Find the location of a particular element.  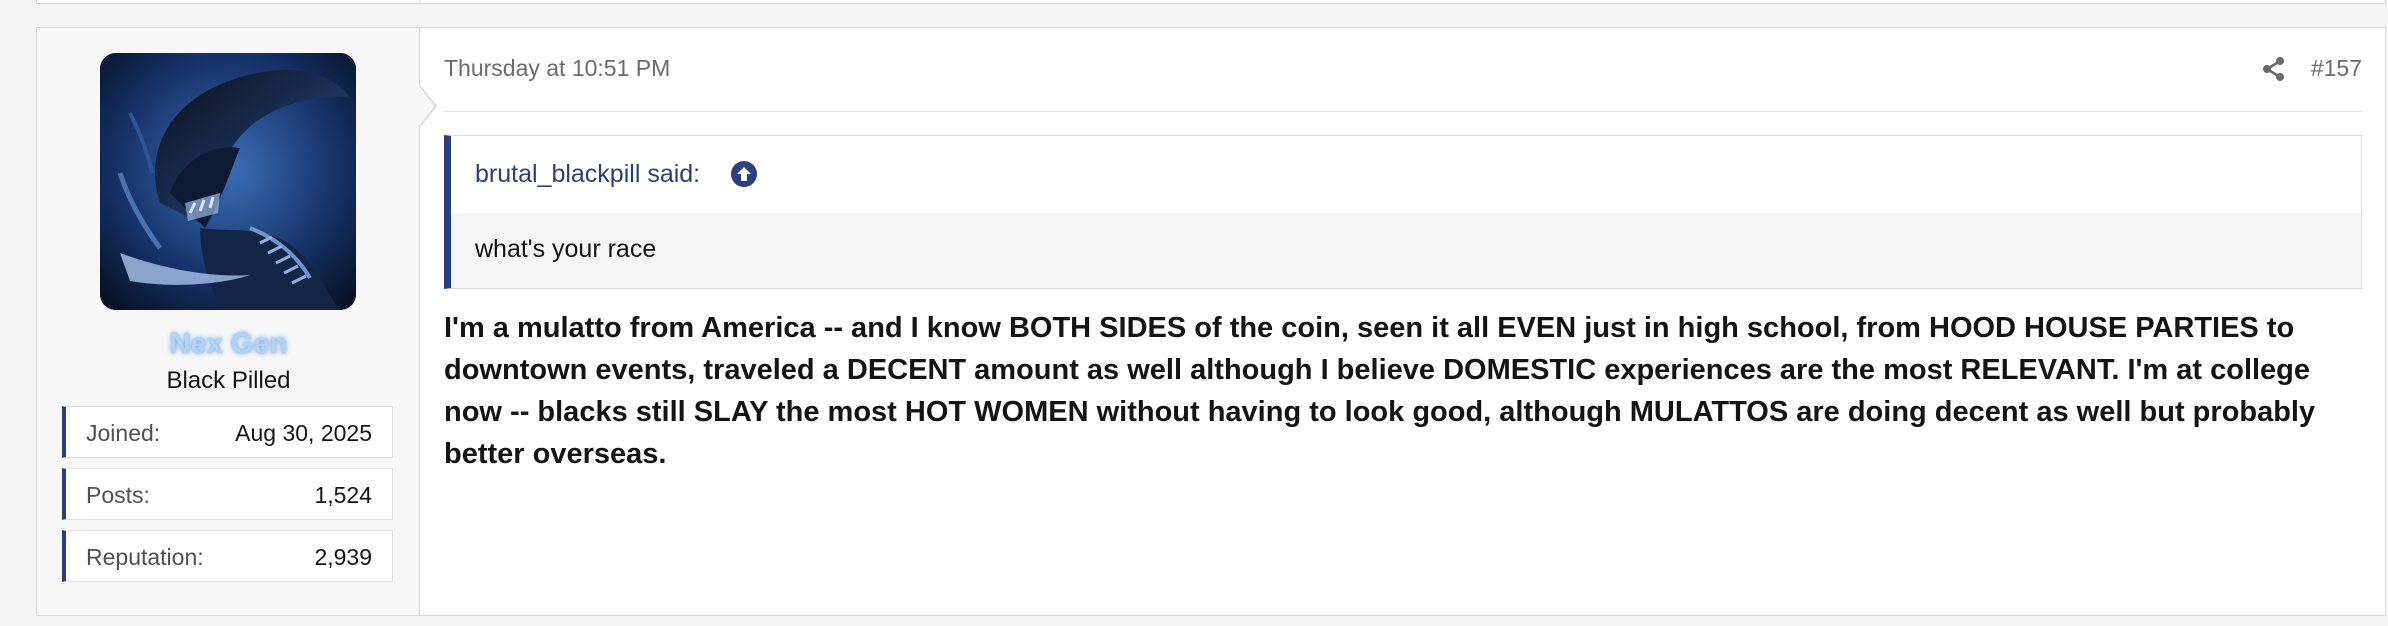

quote-body: what's your race is located at coordinates (1406, 250).